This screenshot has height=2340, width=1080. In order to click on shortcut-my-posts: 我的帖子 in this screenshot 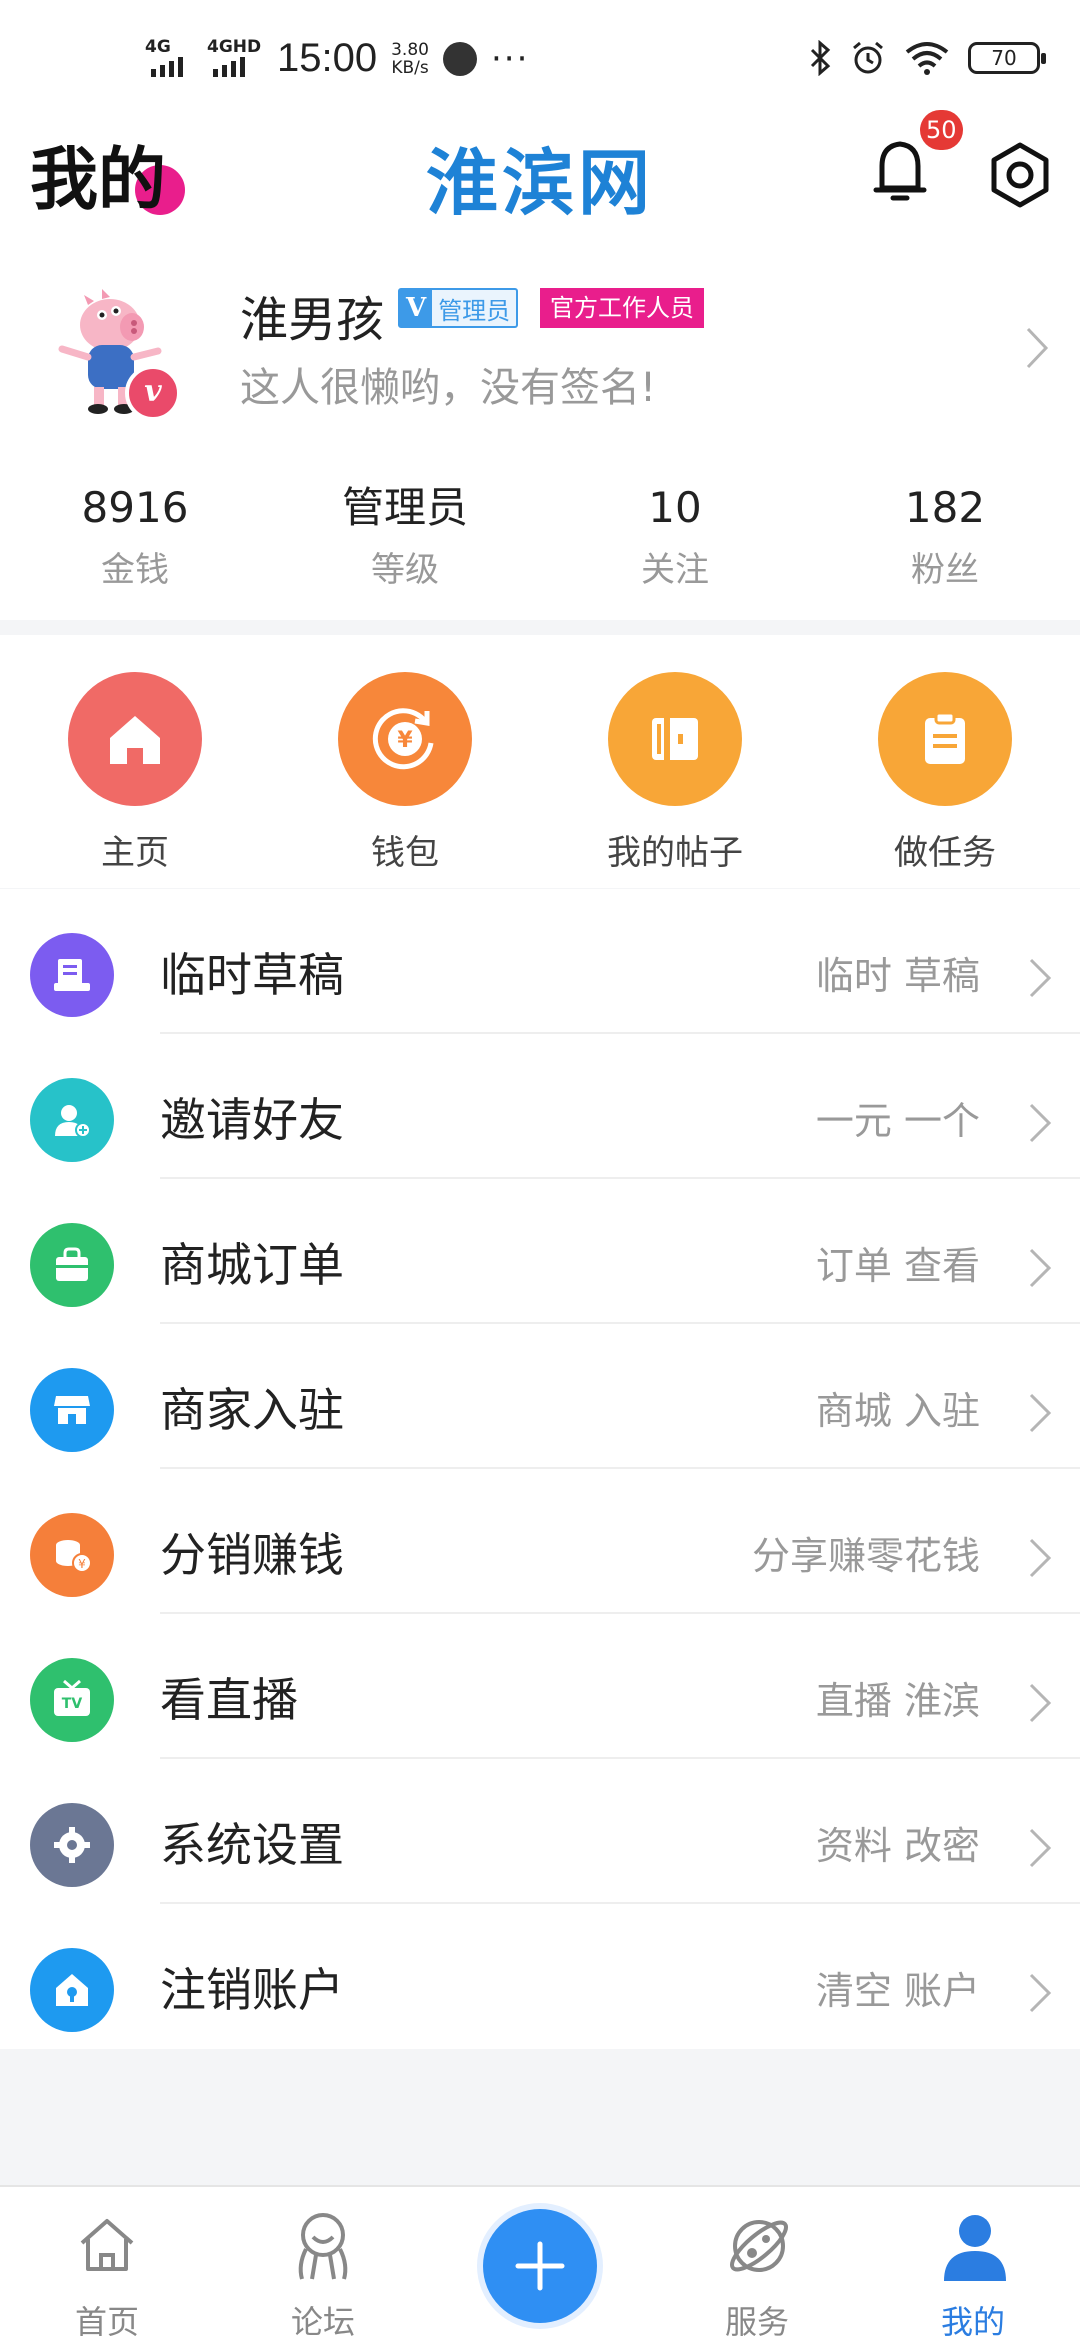, I will do `click(675, 761)`.